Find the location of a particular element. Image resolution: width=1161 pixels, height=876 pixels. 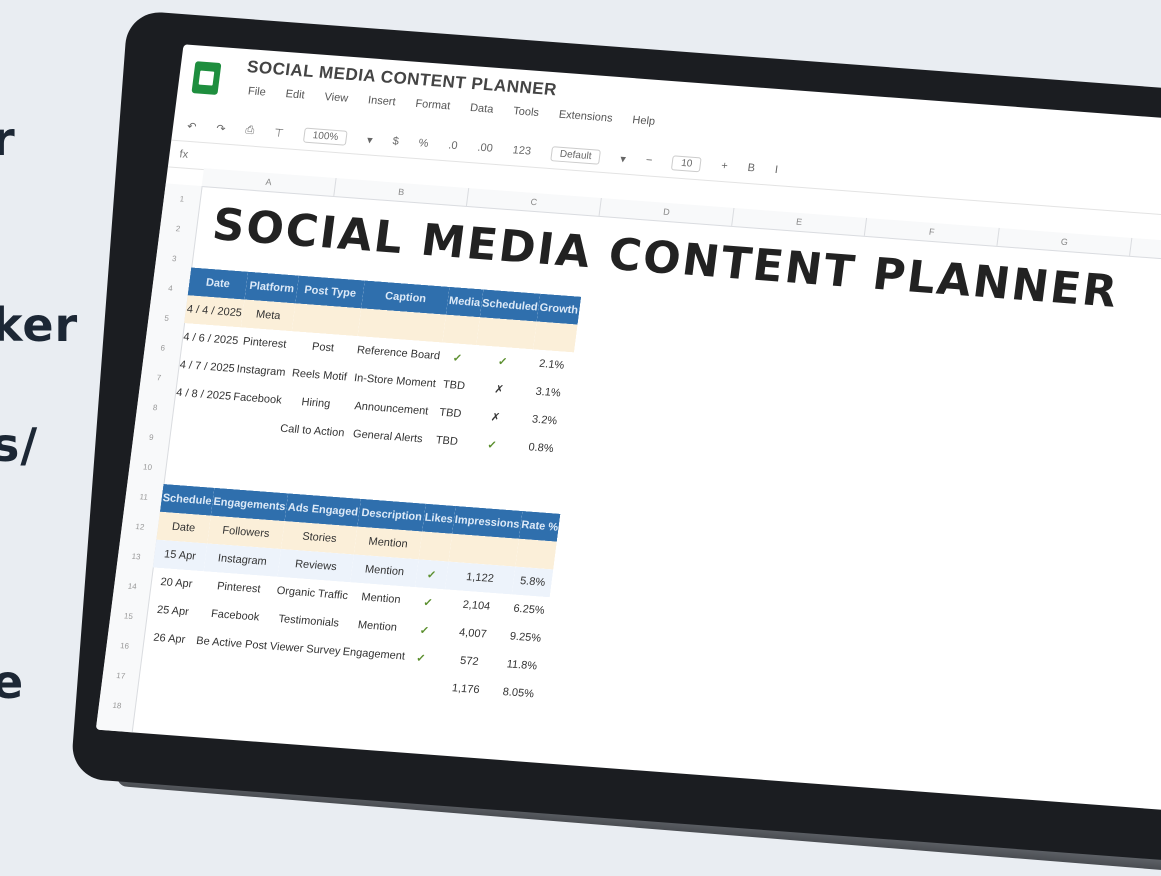

planner-header-platform: Platform is located at coordinates (271, 287).